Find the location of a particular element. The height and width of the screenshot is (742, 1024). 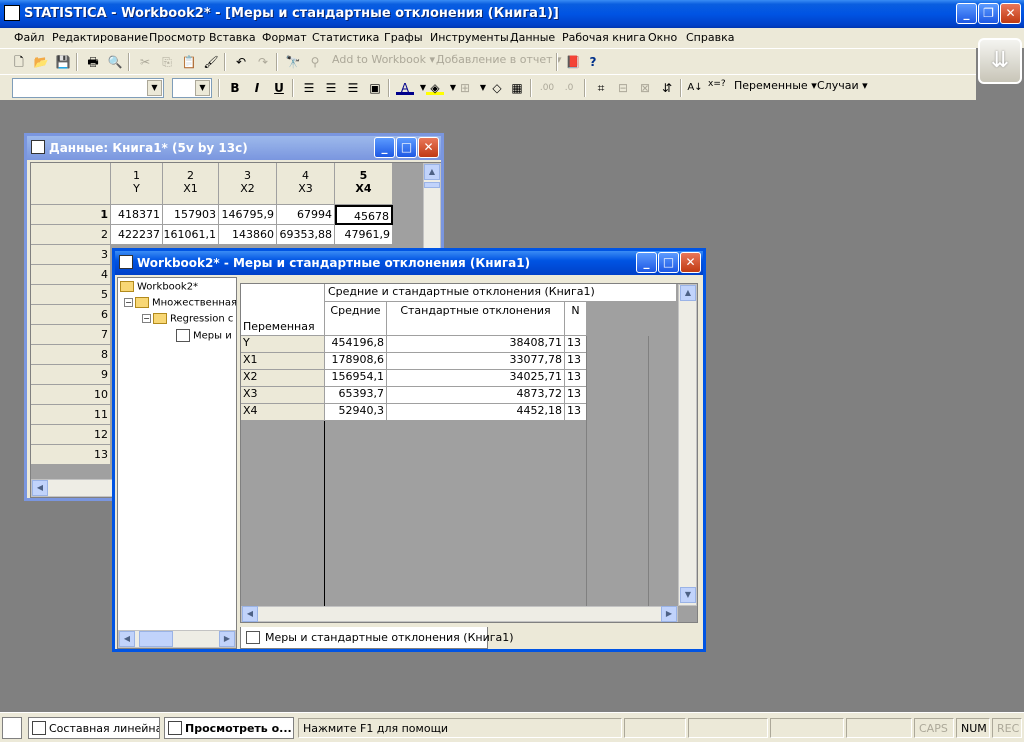

binoculars-icon: 🔭 is located at coordinates (293, 62).